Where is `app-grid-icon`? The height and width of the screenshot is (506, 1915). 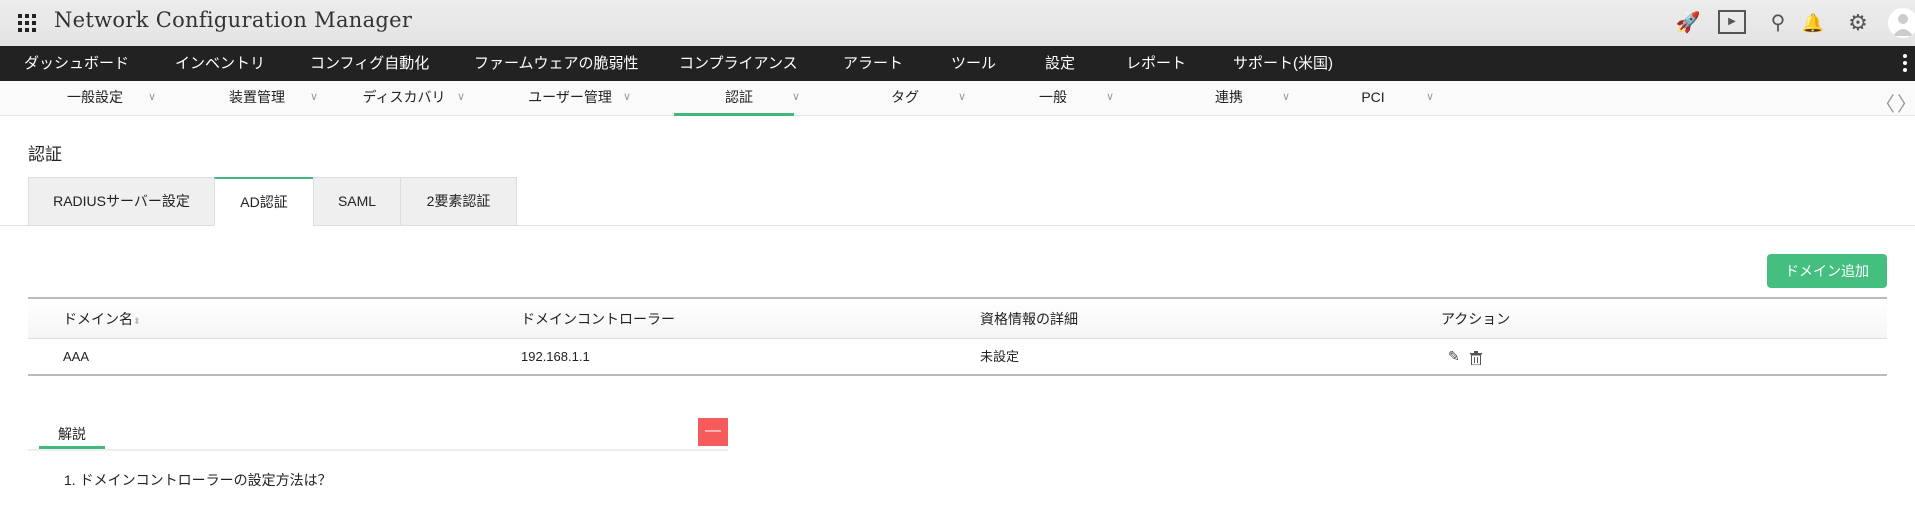 app-grid-icon is located at coordinates (27, 23).